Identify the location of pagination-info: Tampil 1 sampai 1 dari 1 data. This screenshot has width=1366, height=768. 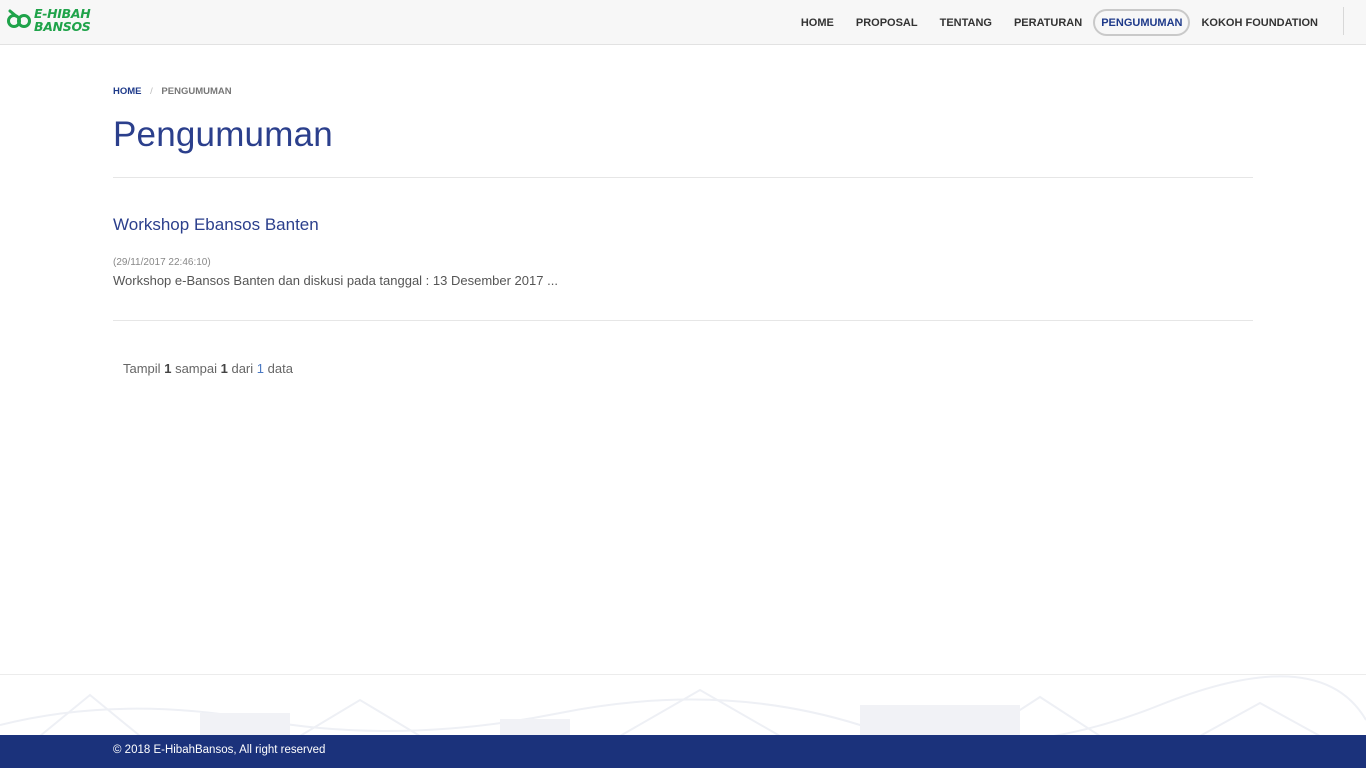
(208, 368).